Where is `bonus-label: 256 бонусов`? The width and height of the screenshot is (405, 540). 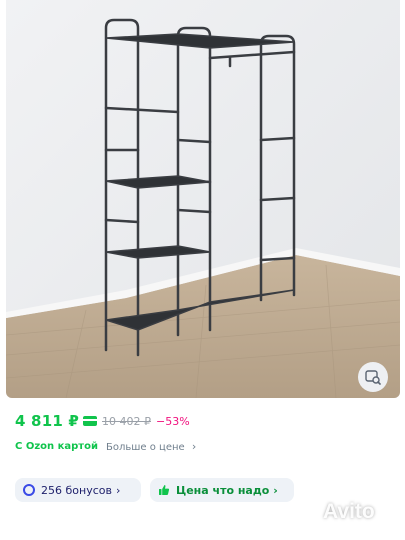
bonus-label: 256 бонусов is located at coordinates (76, 490).